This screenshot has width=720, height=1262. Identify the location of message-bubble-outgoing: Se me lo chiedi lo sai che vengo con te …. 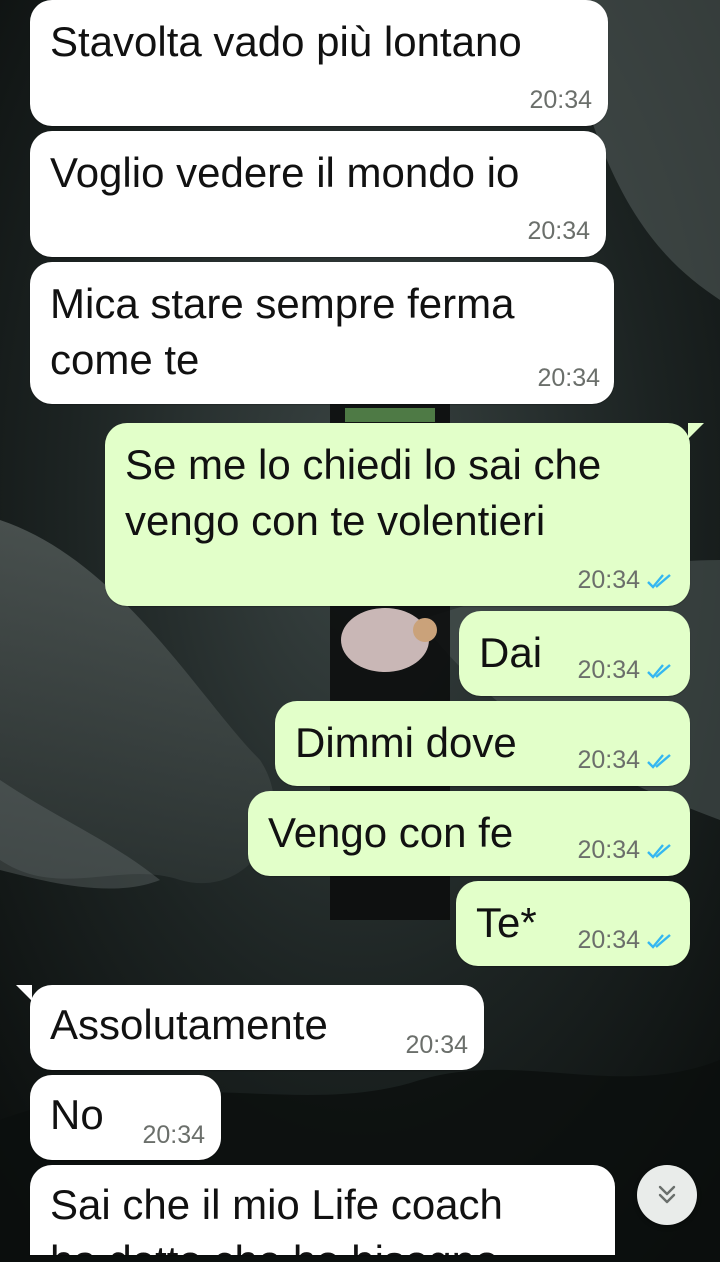
(404, 514).